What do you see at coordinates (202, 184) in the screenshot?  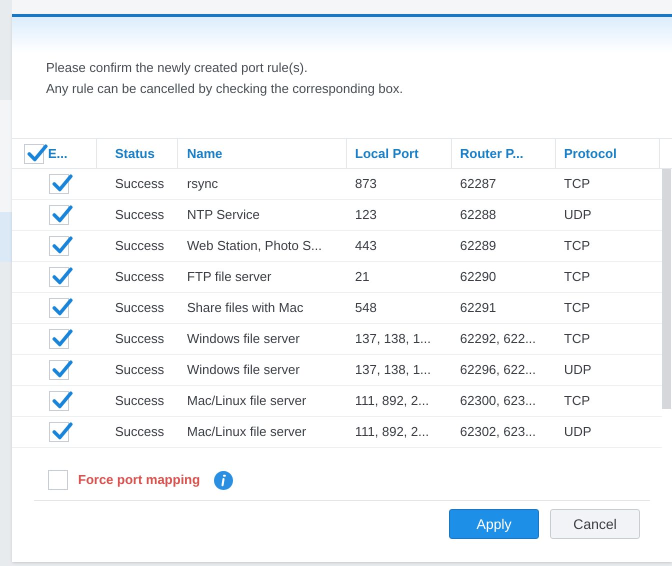 I see `table-cell: rsync` at bounding box center [202, 184].